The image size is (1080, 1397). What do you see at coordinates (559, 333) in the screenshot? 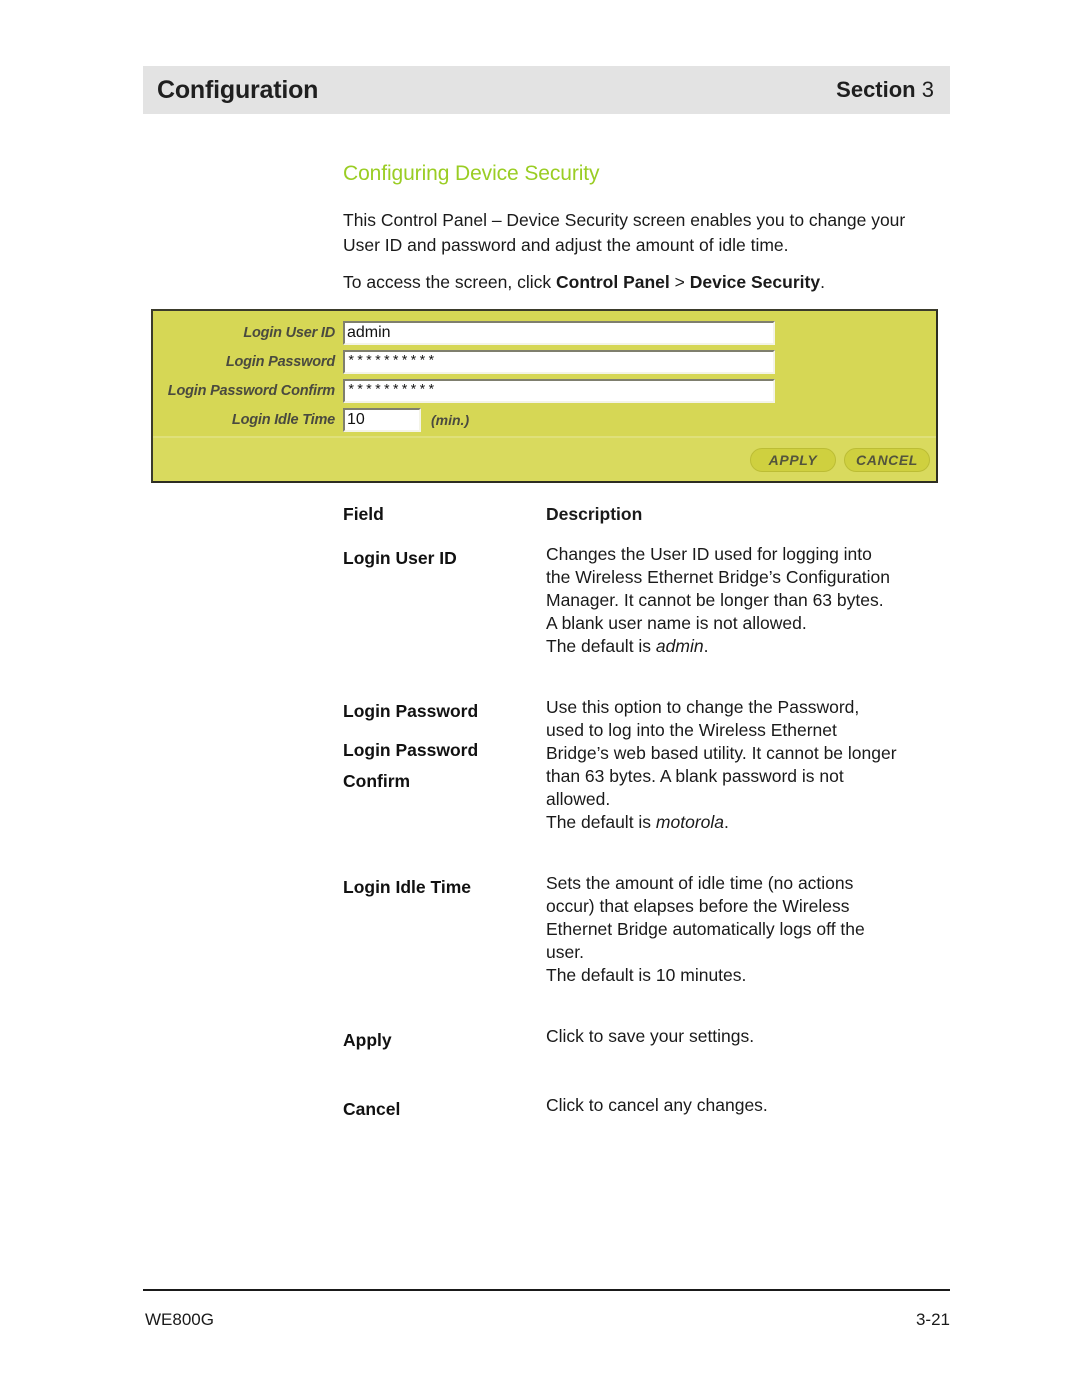
I see `input-login-user-id` at bounding box center [559, 333].